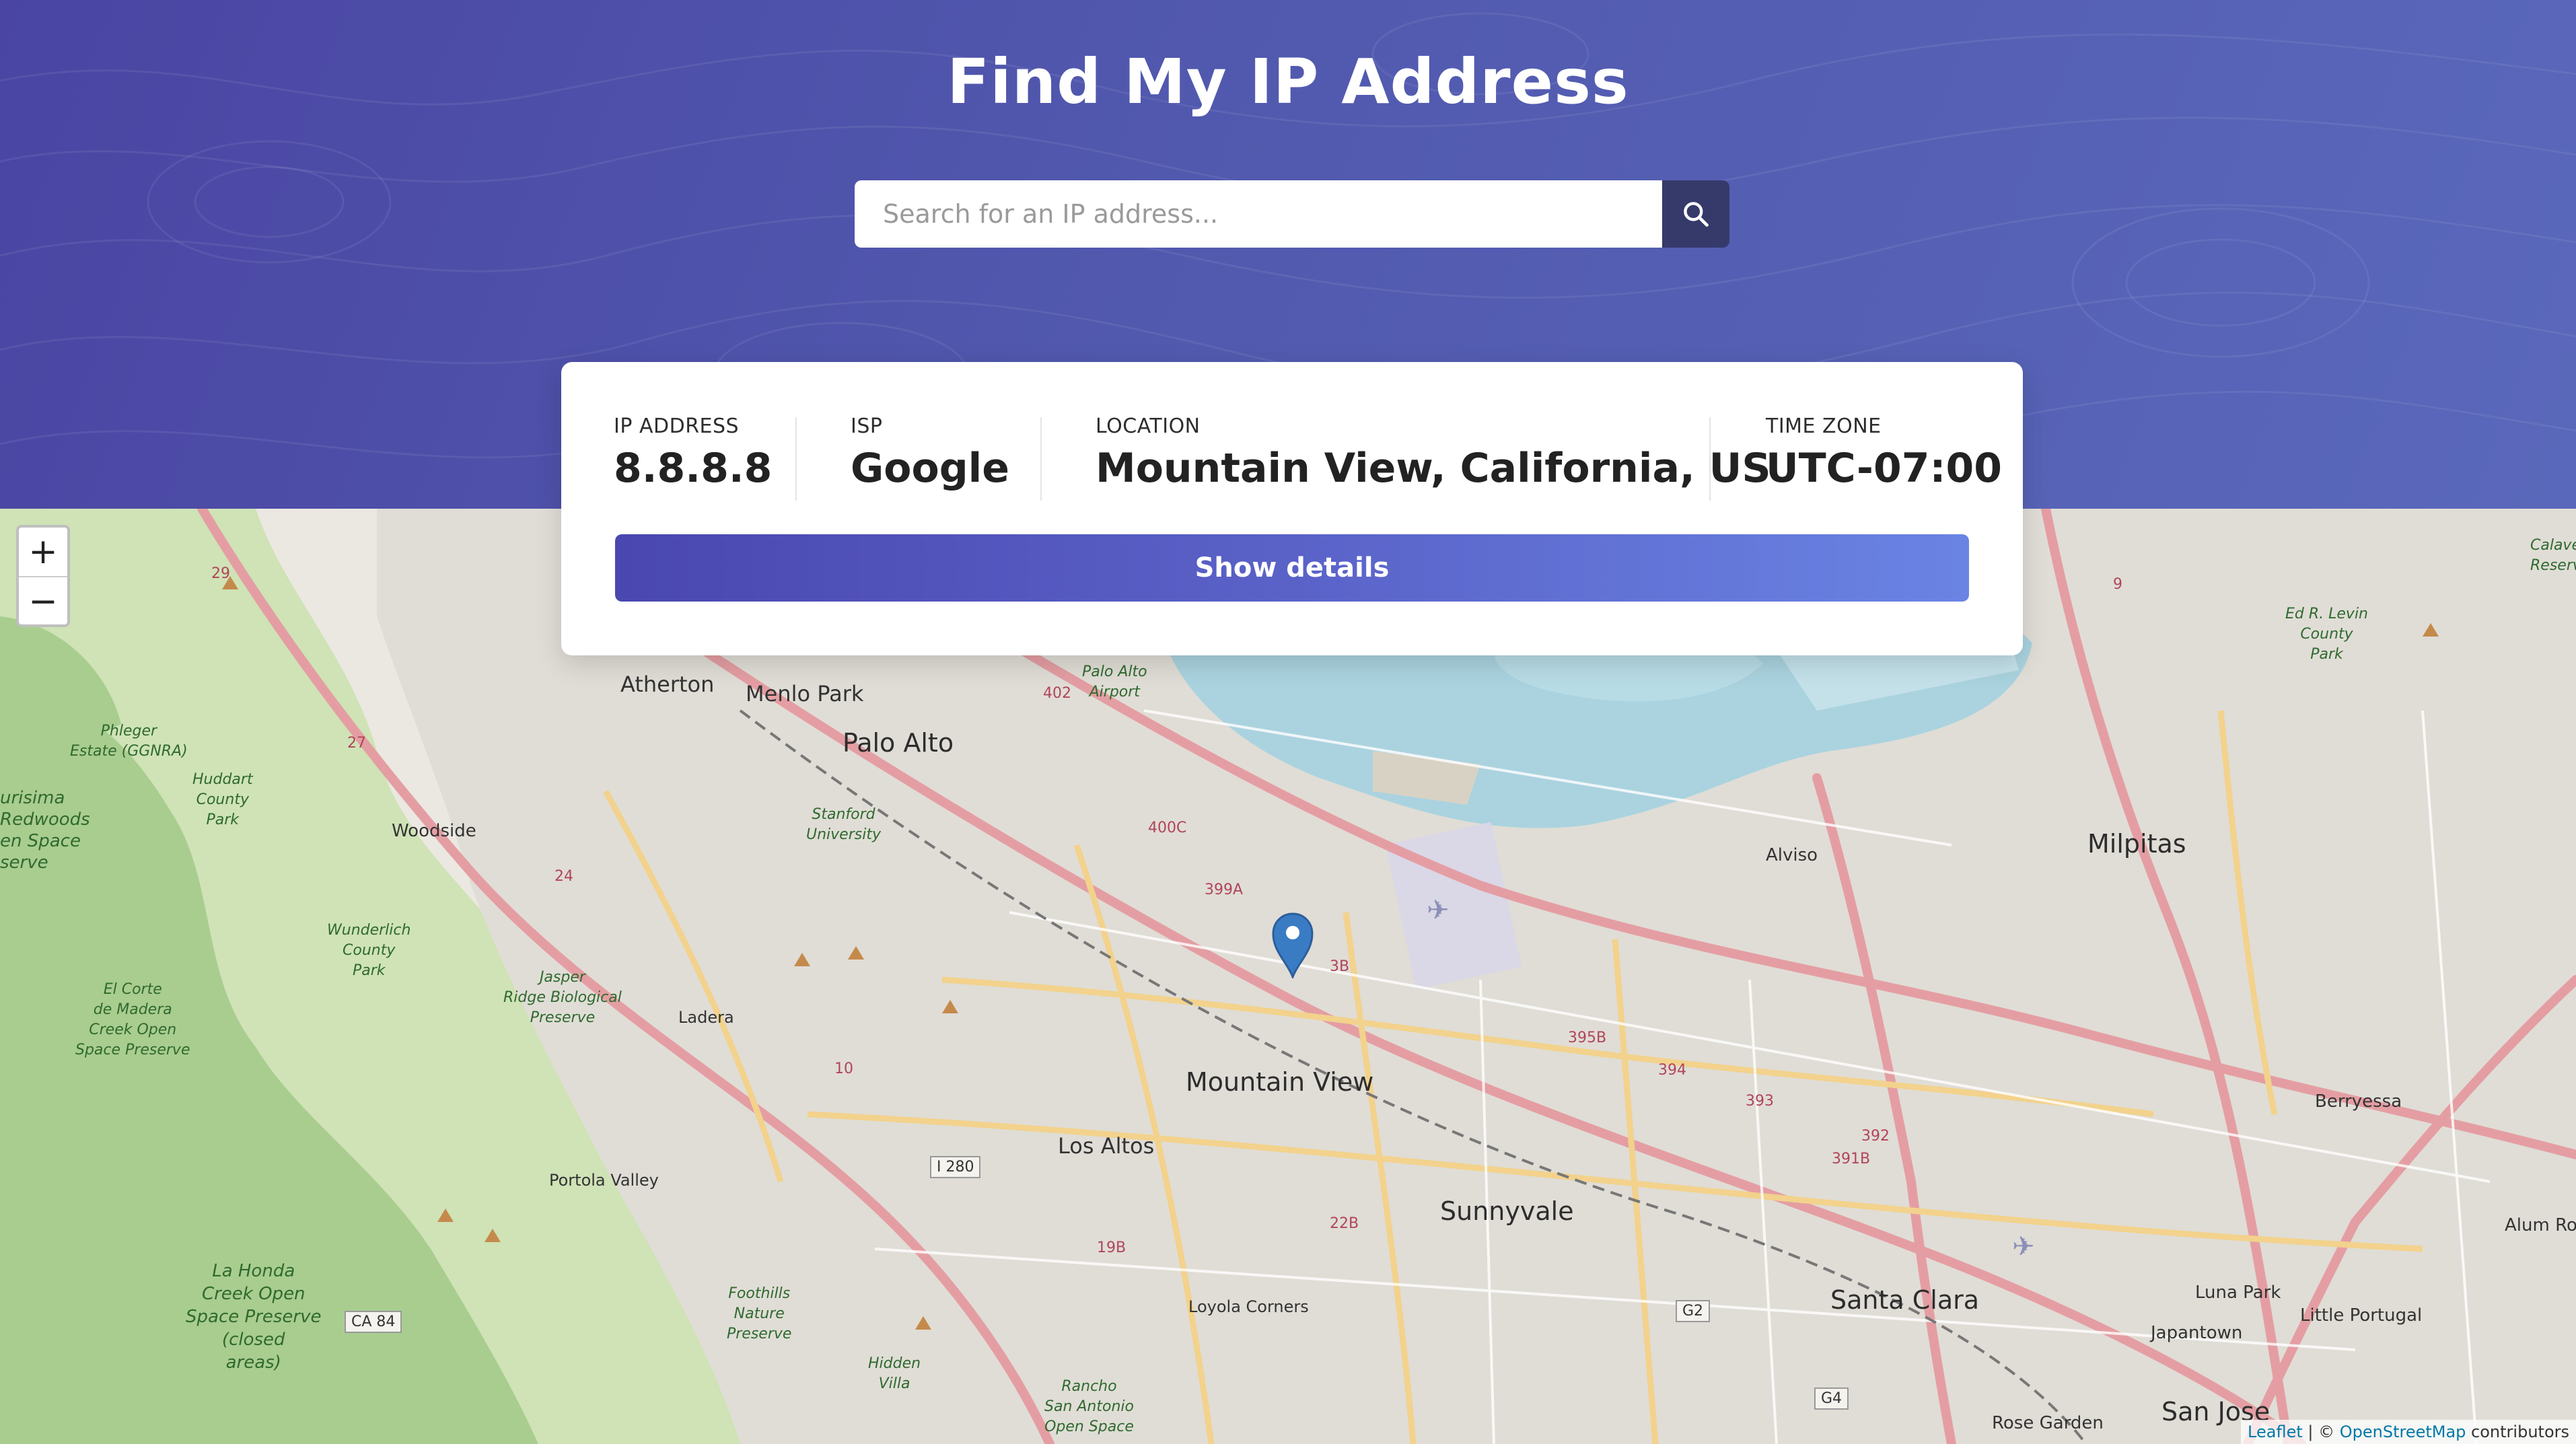  I want to click on timezone-label: TIME ZONE, so click(1824, 426).